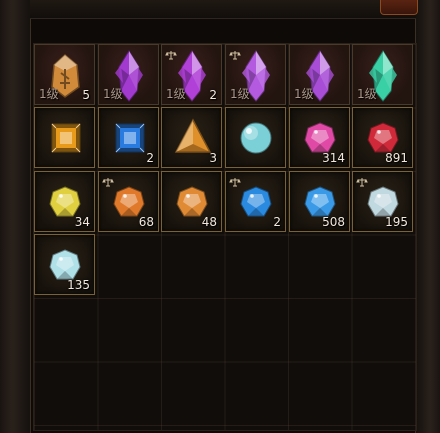  What do you see at coordinates (333, 158) in the screenshot?
I see `item-count: 314` at bounding box center [333, 158].